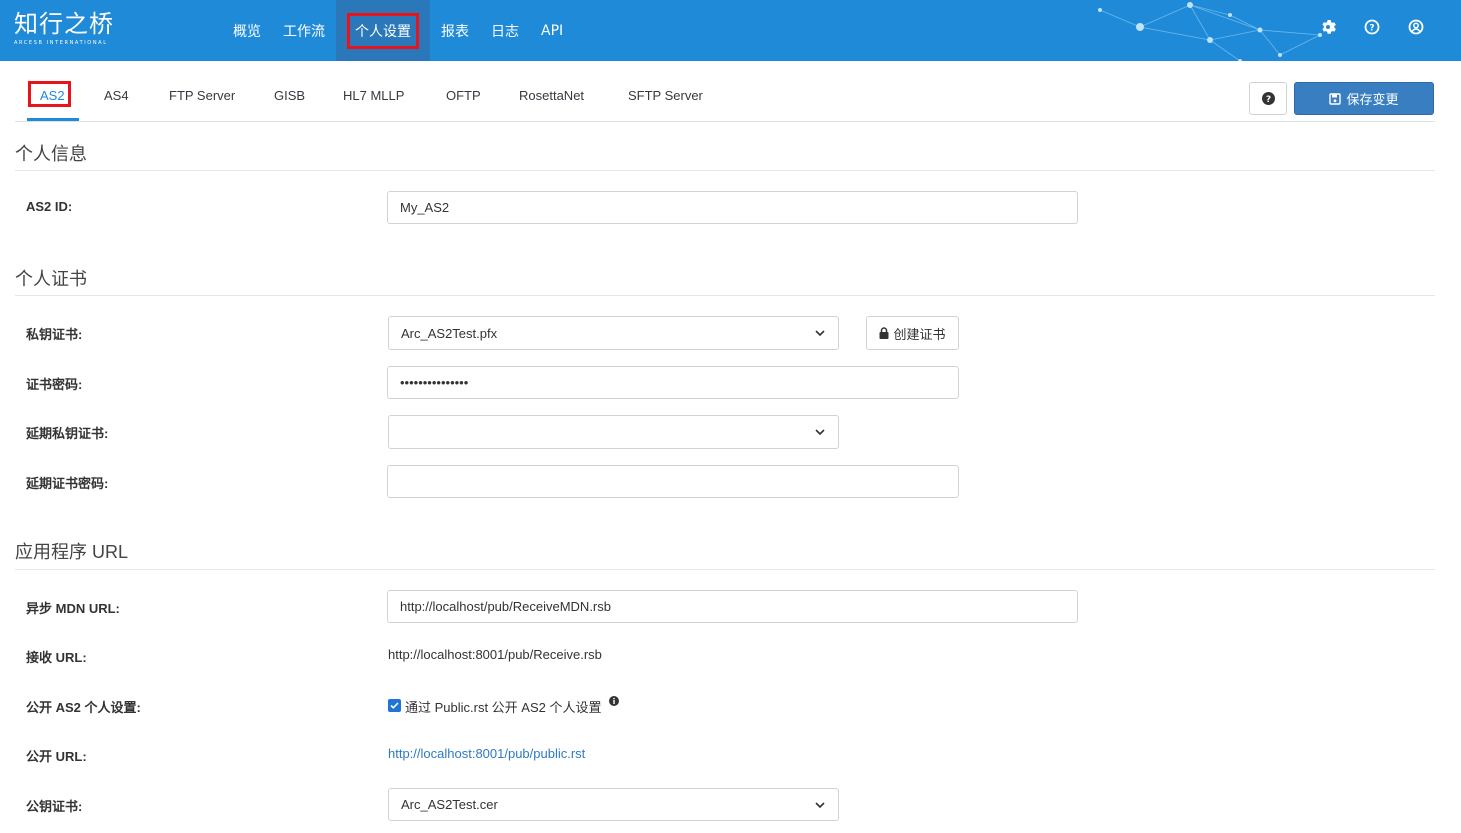 The image size is (1461, 833). What do you see at coordinates (116, 95) in the screenshot?
I see `tab-as4: AS4` at bounding box center [116, 95].